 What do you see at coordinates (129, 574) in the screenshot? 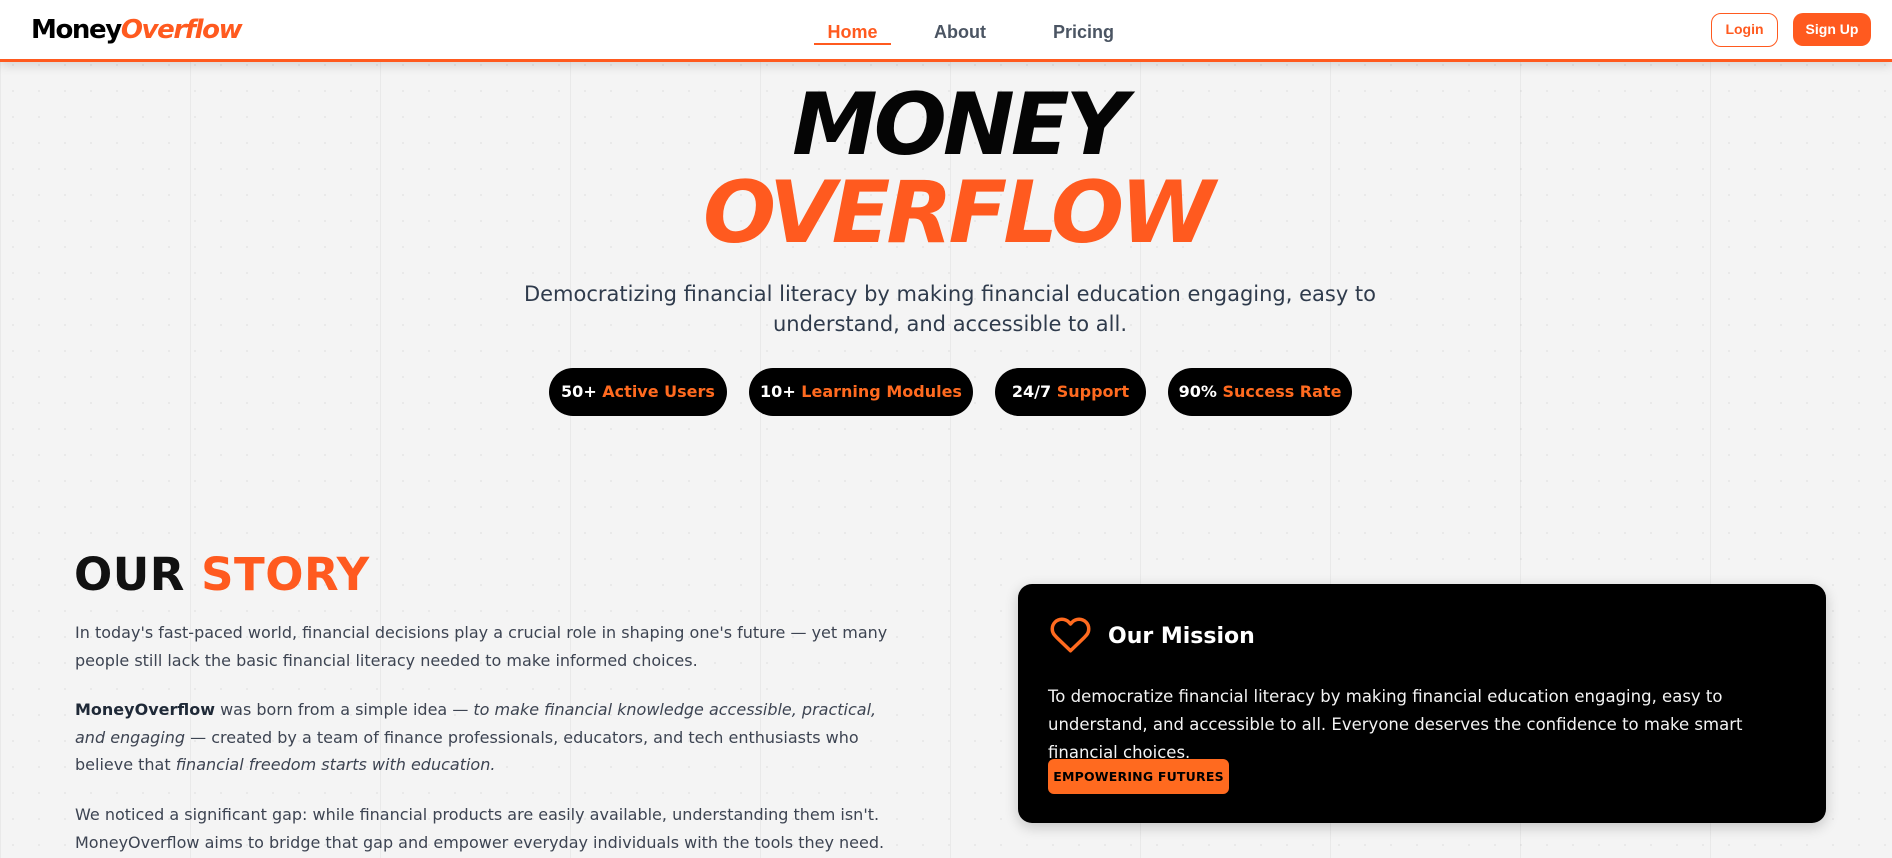
I see `story-heading-main: OUR` at bounding box center [129, 574].